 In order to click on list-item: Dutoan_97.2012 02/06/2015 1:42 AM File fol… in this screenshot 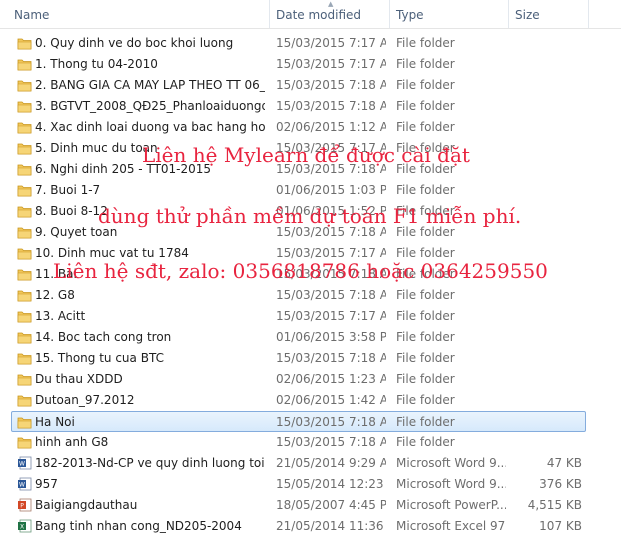, I will do `click(310, 400)`.